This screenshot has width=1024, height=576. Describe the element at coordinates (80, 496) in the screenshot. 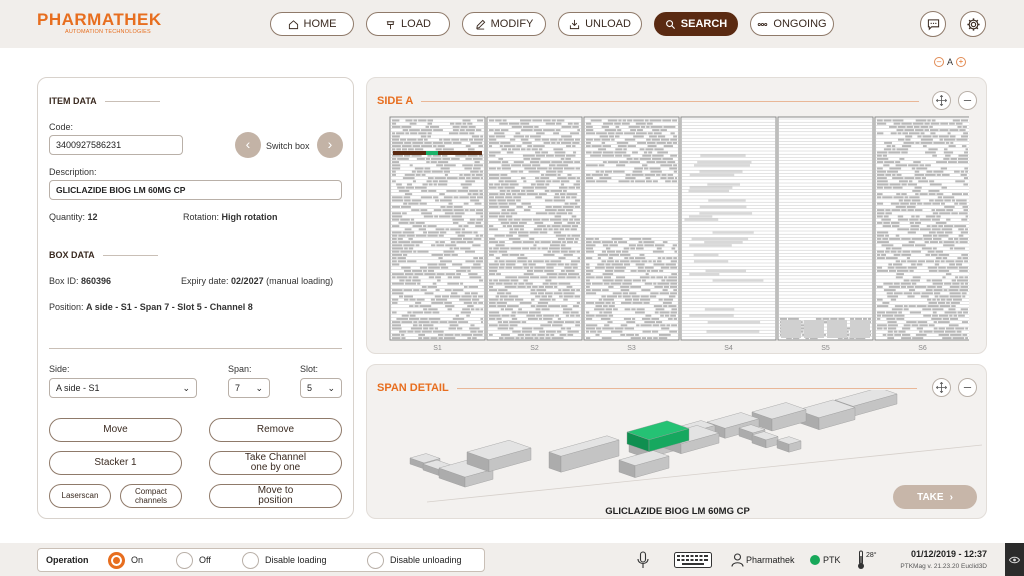

I see `laserscan-button: Laserscan` at that location.